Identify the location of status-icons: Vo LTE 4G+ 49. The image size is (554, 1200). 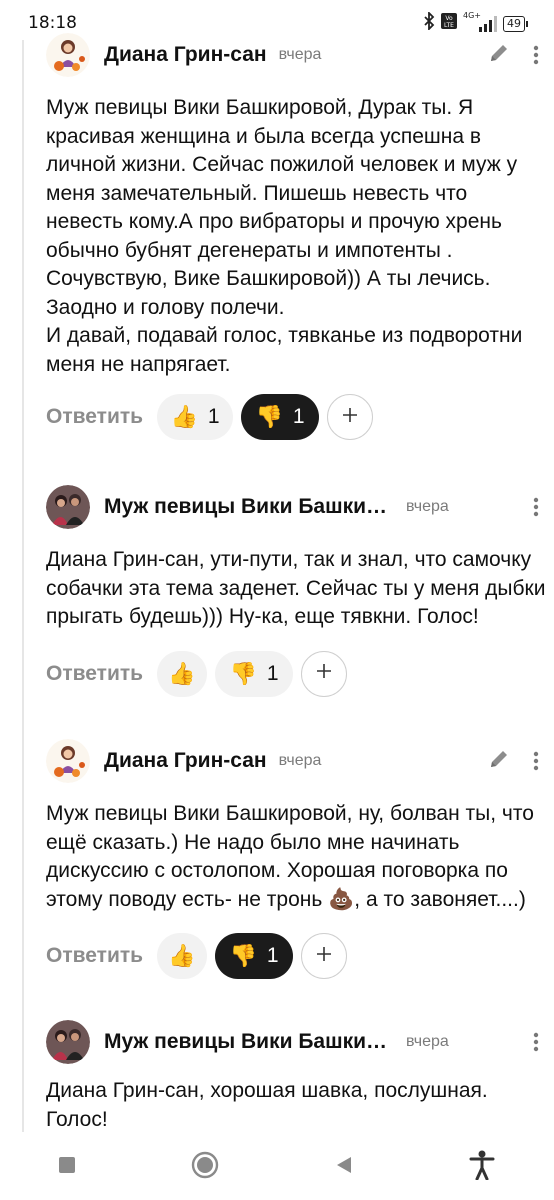
(475, 22).